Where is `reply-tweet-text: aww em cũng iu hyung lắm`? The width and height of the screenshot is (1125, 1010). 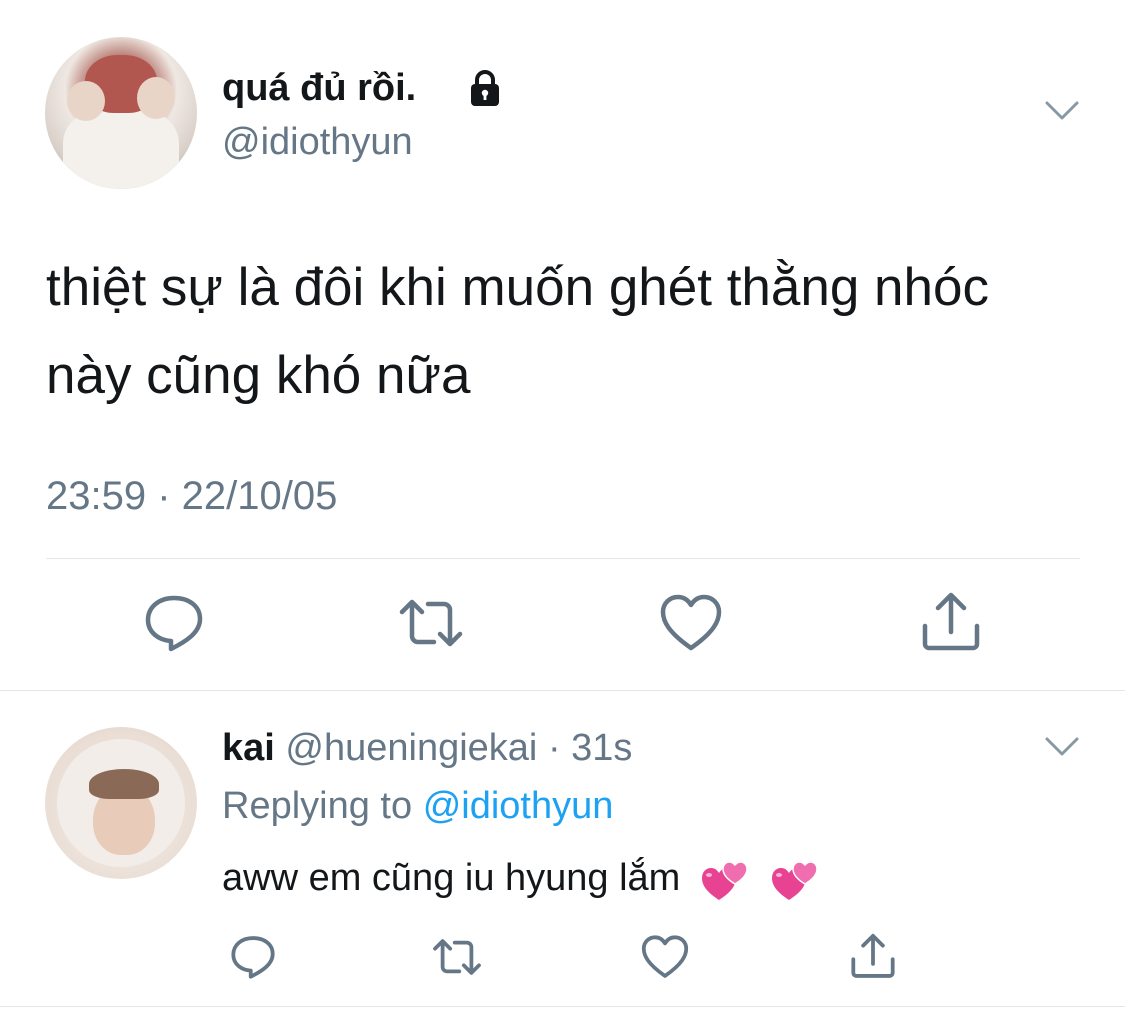
reply-tweet-text: aww em cũng iu hyung lắm is located at coordinates (521, 879).